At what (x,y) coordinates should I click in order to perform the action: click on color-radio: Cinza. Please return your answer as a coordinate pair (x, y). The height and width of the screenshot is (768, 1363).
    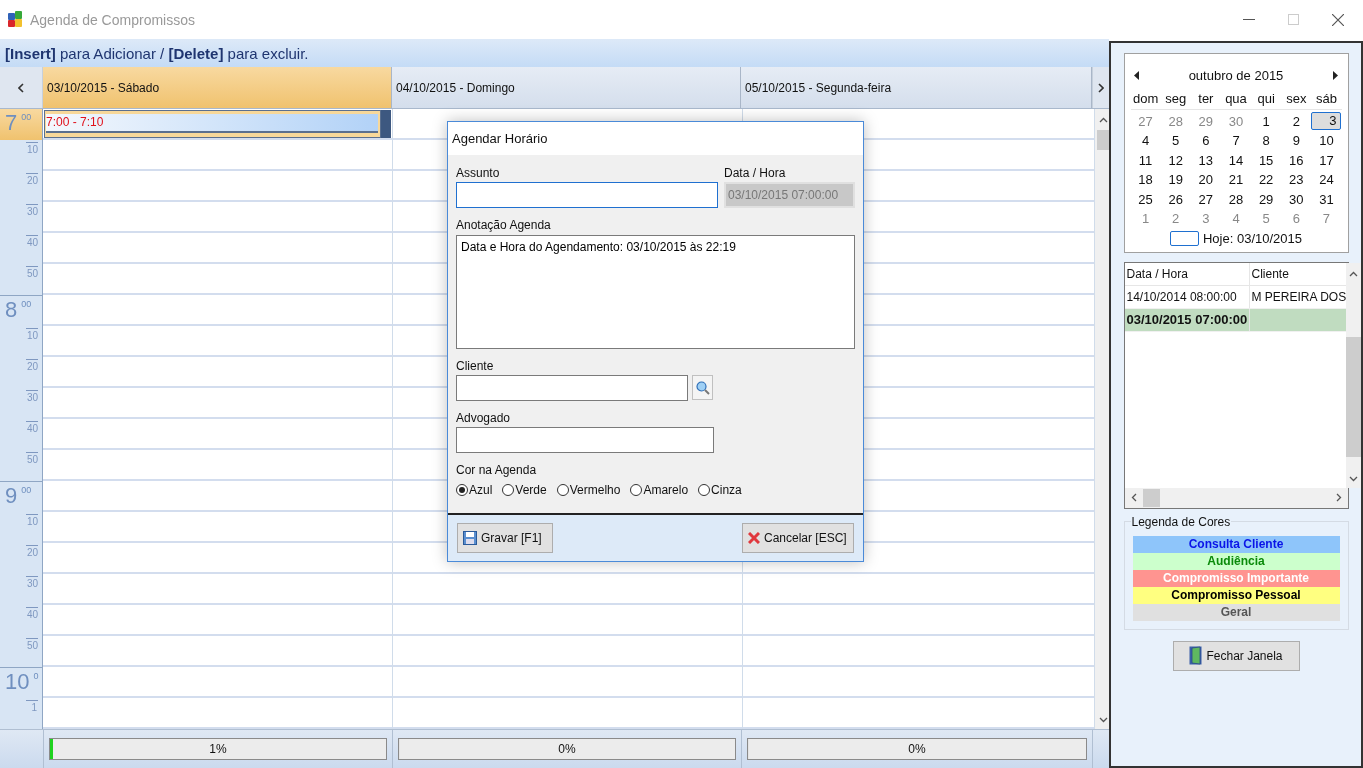
    Looking at the image, I should click on (720, 490).